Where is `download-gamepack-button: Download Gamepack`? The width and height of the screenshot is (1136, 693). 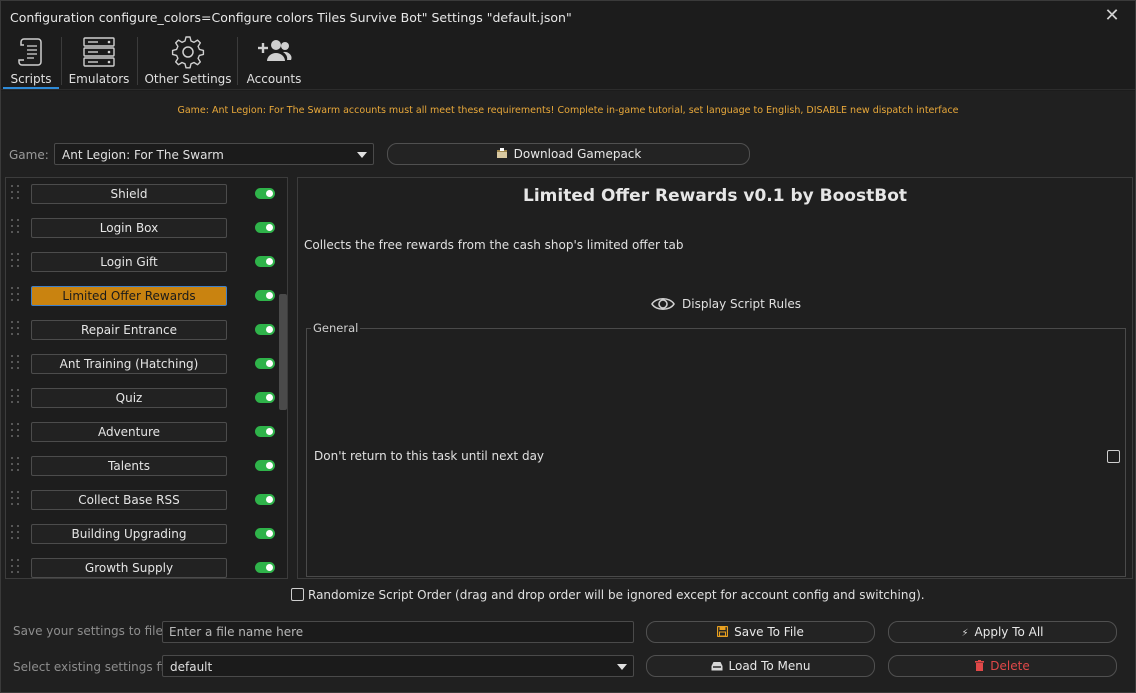
download-gamepack-button: Download Gamepack is located at coordinates (568, 154).